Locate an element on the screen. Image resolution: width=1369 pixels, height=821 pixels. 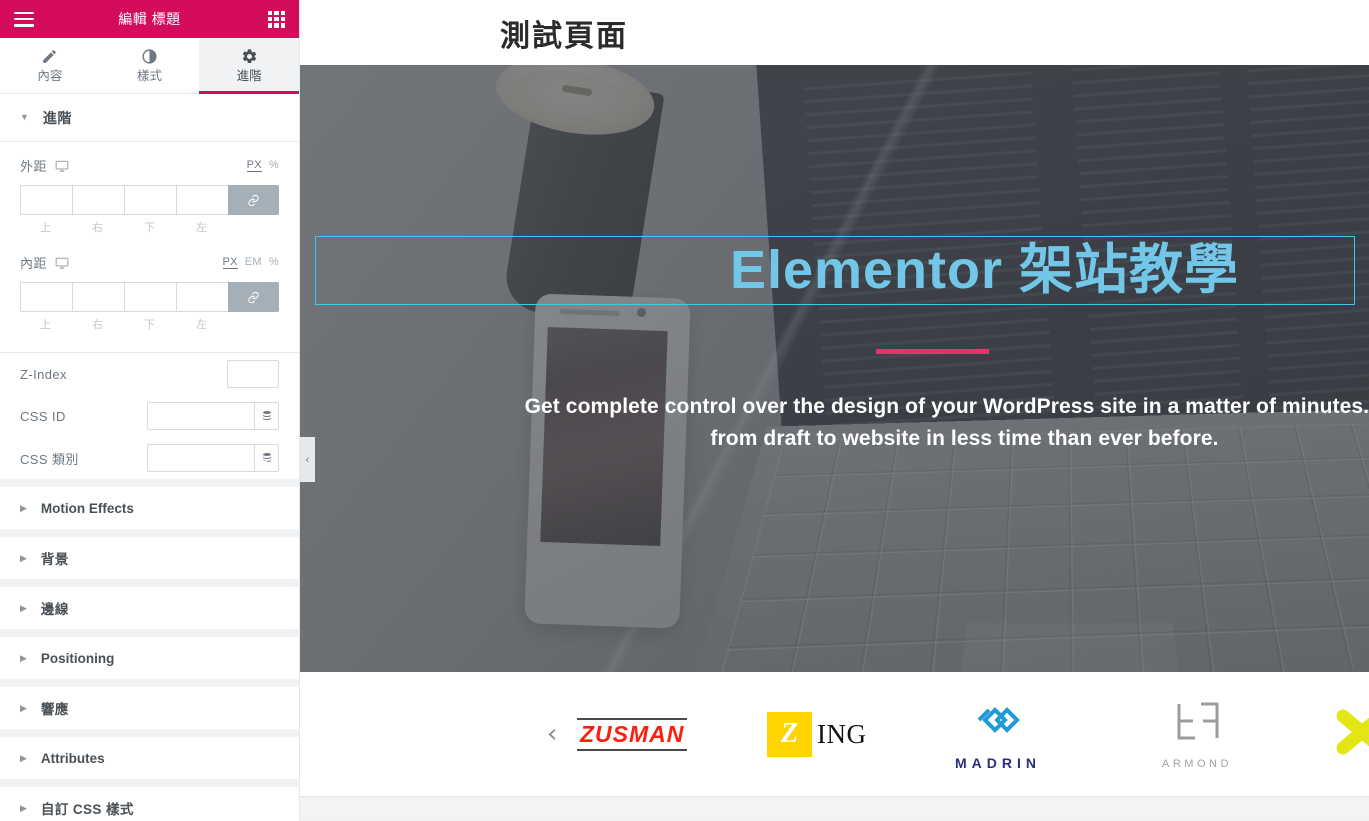
caret-down-icon: ▼ is located at coordinates (24, 117).